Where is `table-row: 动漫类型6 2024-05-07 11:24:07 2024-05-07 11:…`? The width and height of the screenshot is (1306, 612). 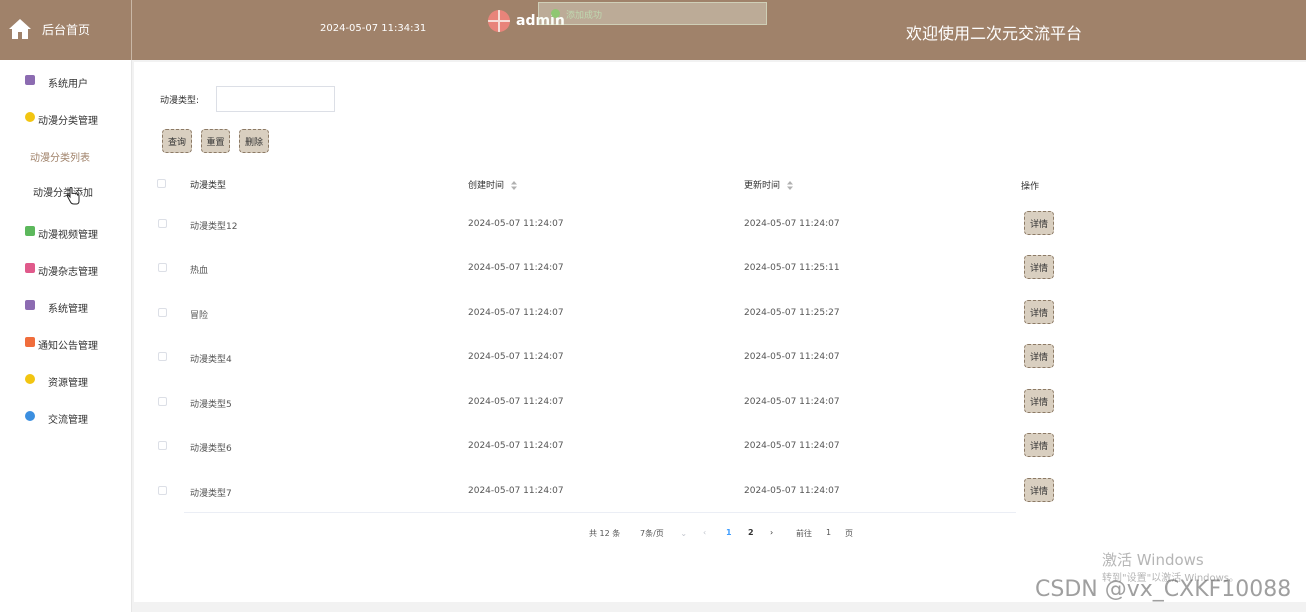 table-row: 动漫类型6 2024-05-07 11:24:07 2024-05-07 11:… is located at coordinates (720, 459).